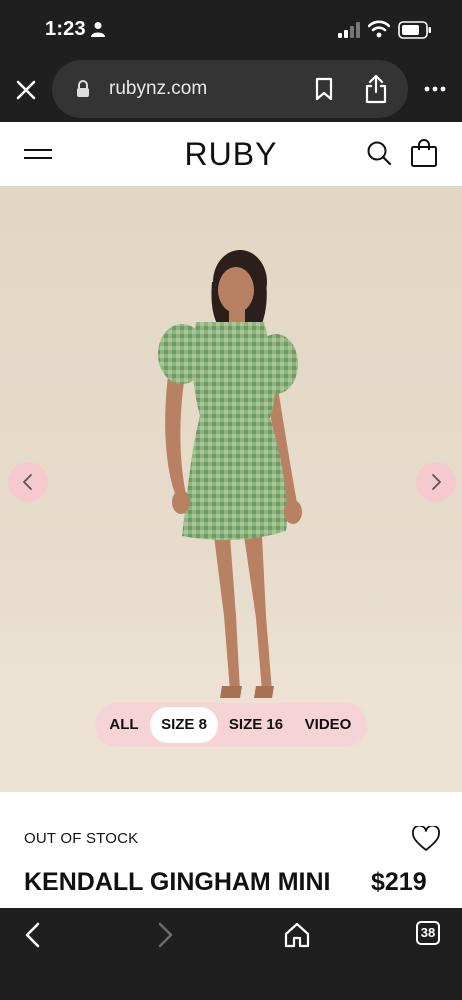 The width and height of the screenshot is (462, 1000). I want to click on url-text: rubynz.com, so click(158, 89).